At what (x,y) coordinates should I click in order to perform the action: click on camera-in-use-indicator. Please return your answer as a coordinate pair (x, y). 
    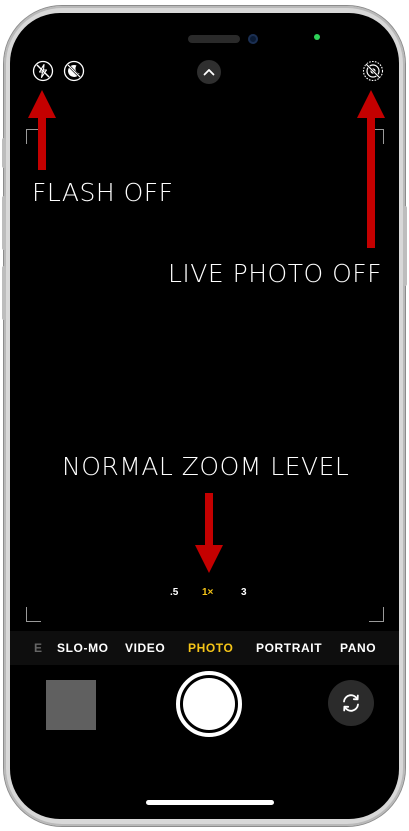
    Looking at the image, I should click on (317, 37).